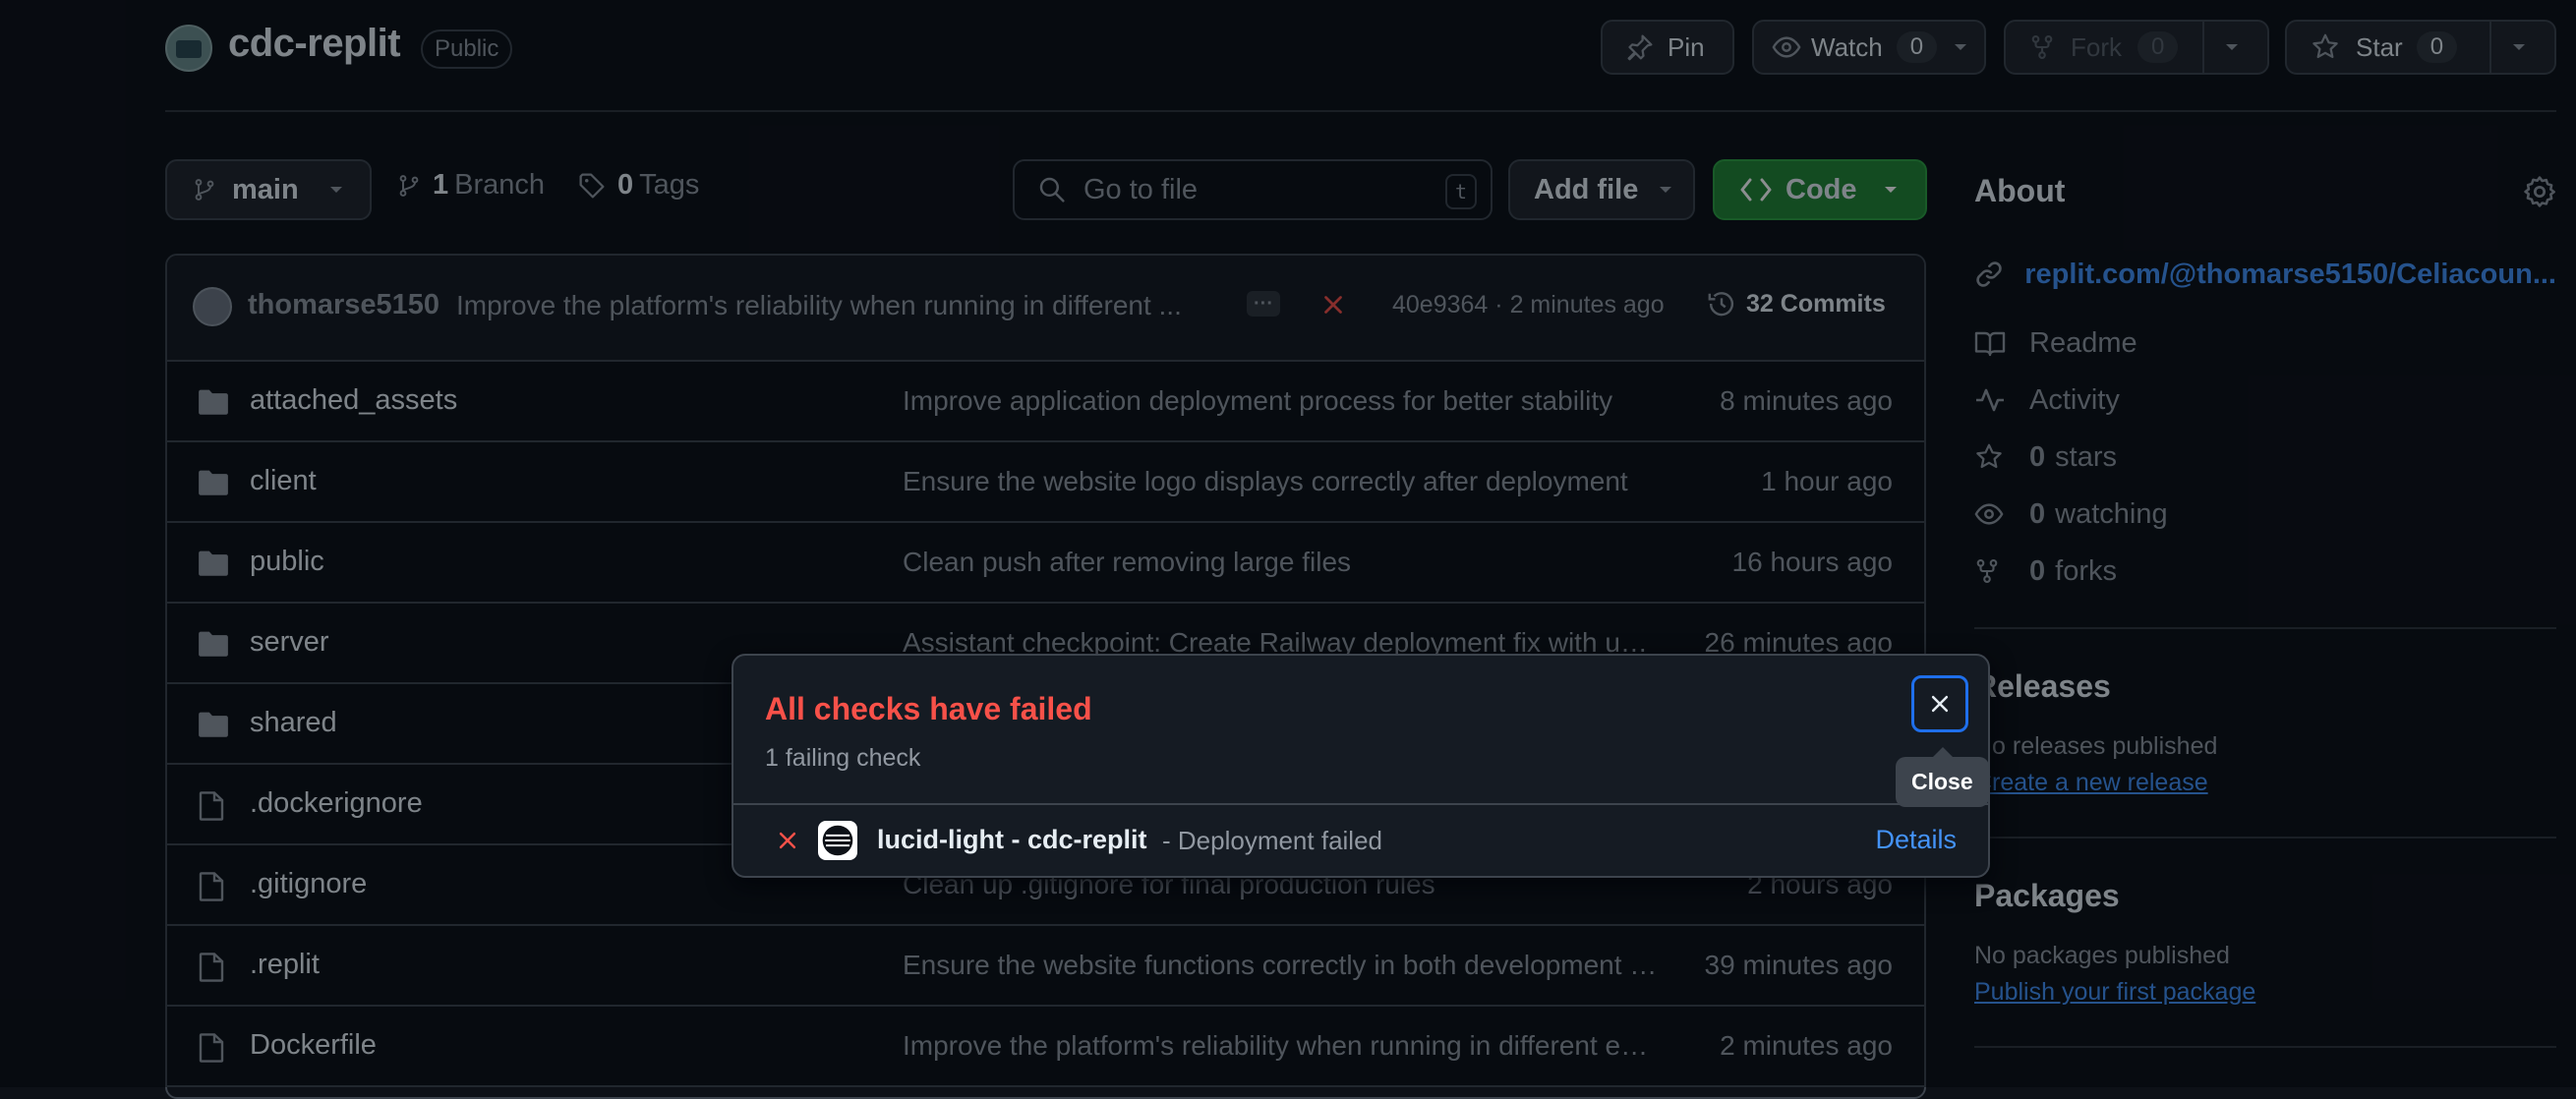 This screenshot has height=1099, width=2576. Describe the element at coordinates (1272, 841) in the screenshot. I see `check-status: - Deployment failed` at that location.